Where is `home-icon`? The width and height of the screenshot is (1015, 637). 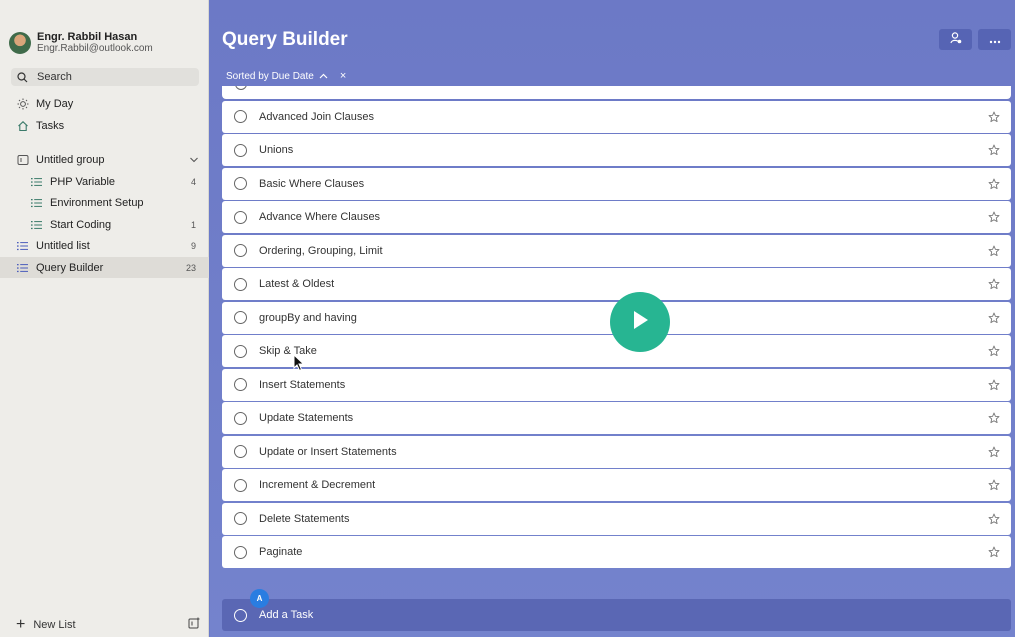 home-icon is located at coordinates (23, 126).